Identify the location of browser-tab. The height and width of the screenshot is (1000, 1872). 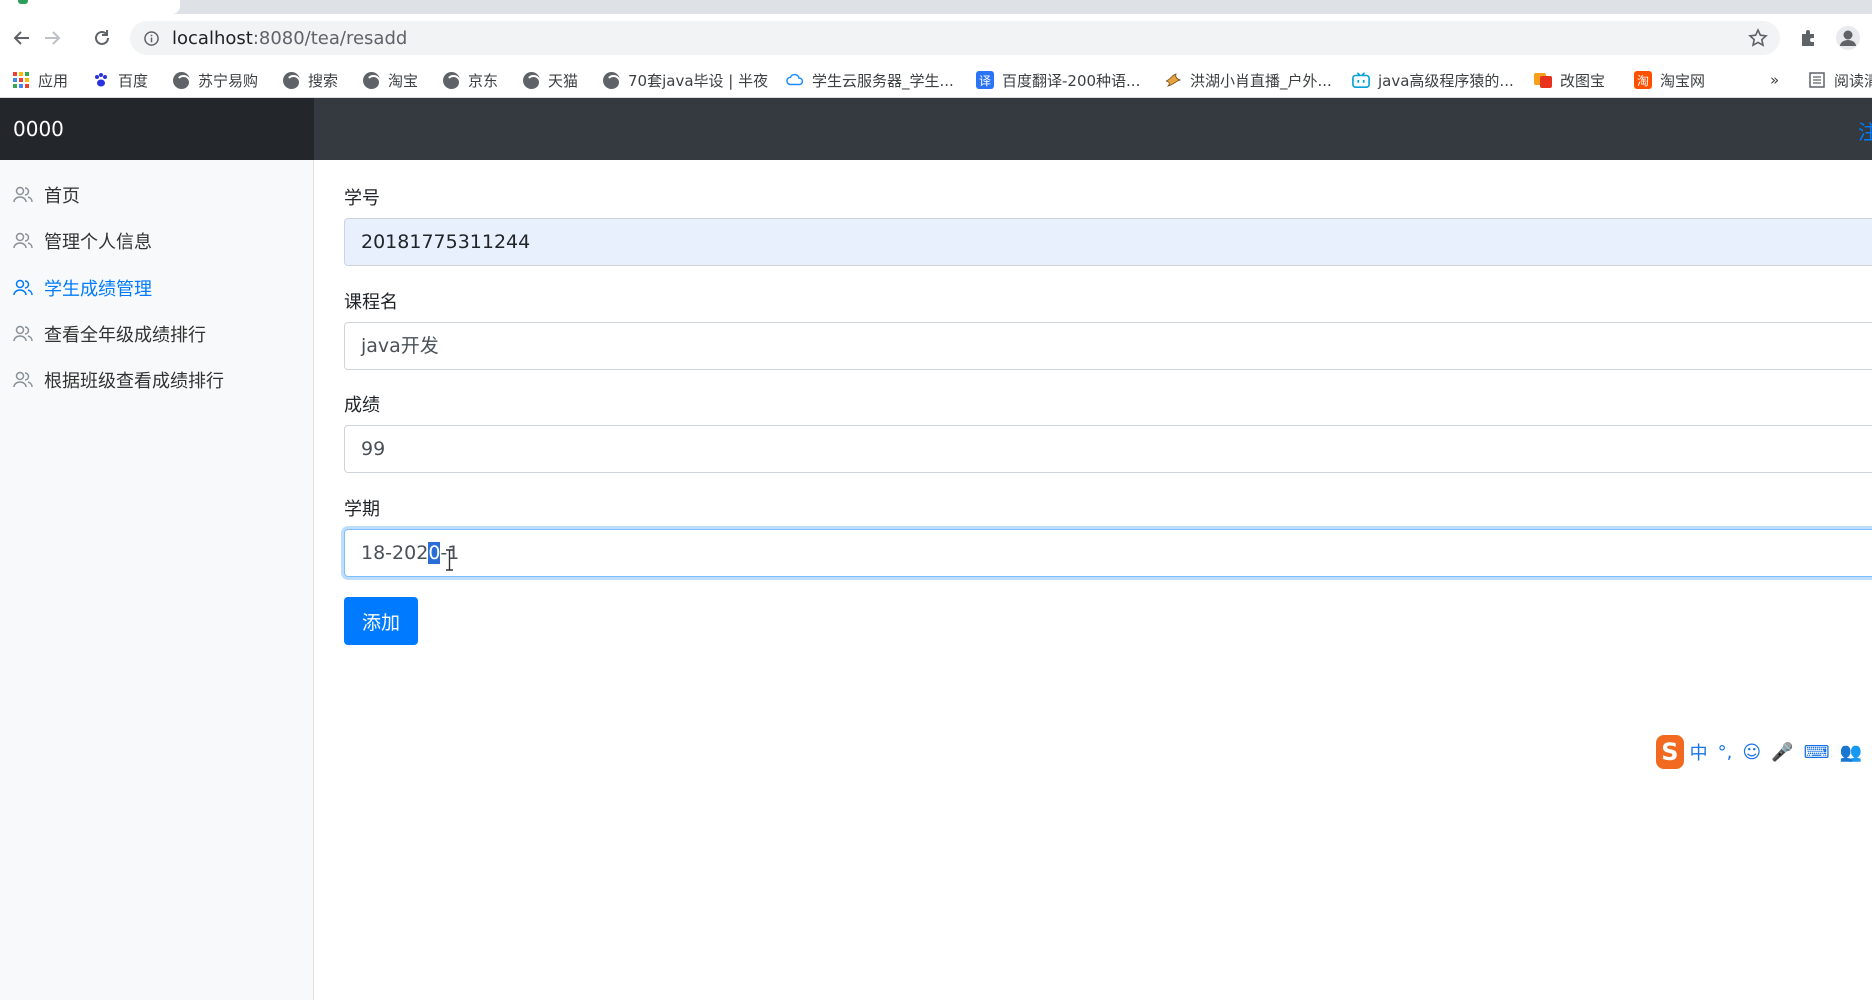
(90, 7).